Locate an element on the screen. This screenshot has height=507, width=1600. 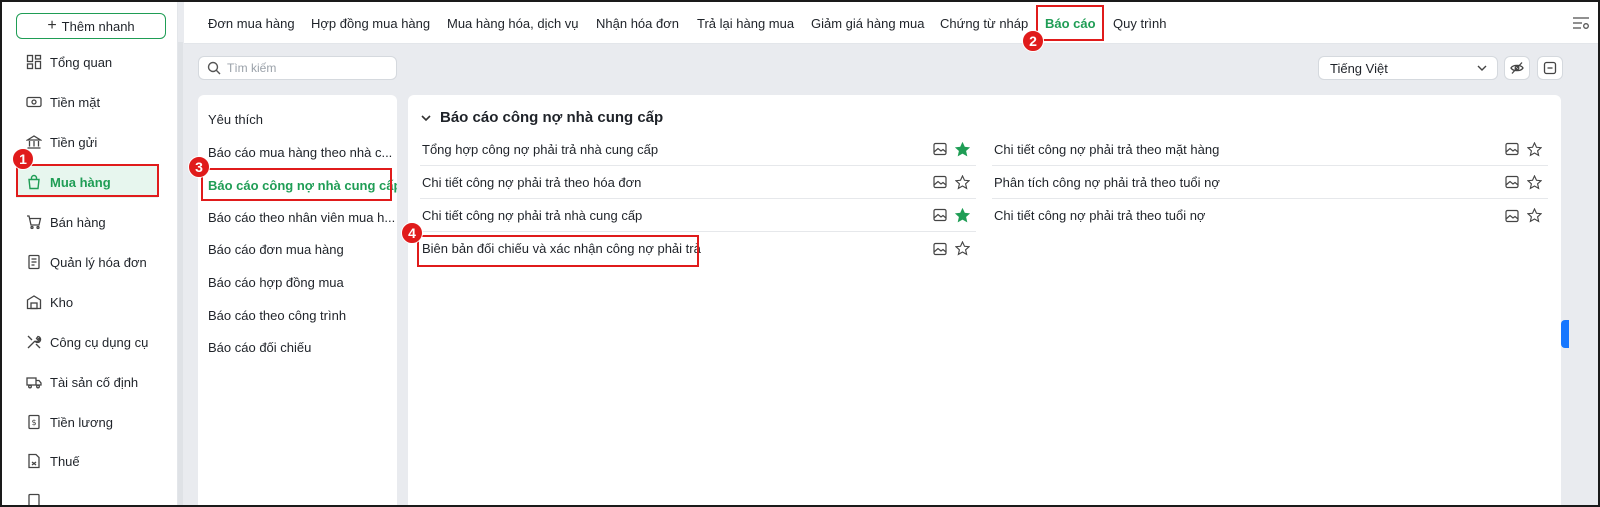
report-row: Chi tiết công nợ phải trả nhà cung cấp is located at coordinates (698, 215).